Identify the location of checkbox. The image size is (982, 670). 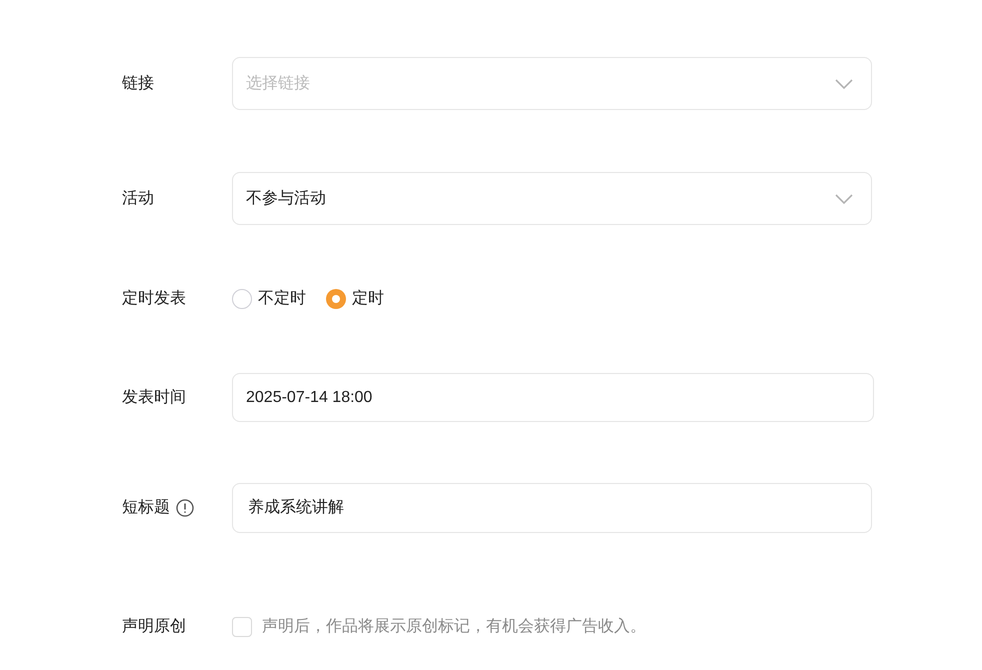
(242, 627).